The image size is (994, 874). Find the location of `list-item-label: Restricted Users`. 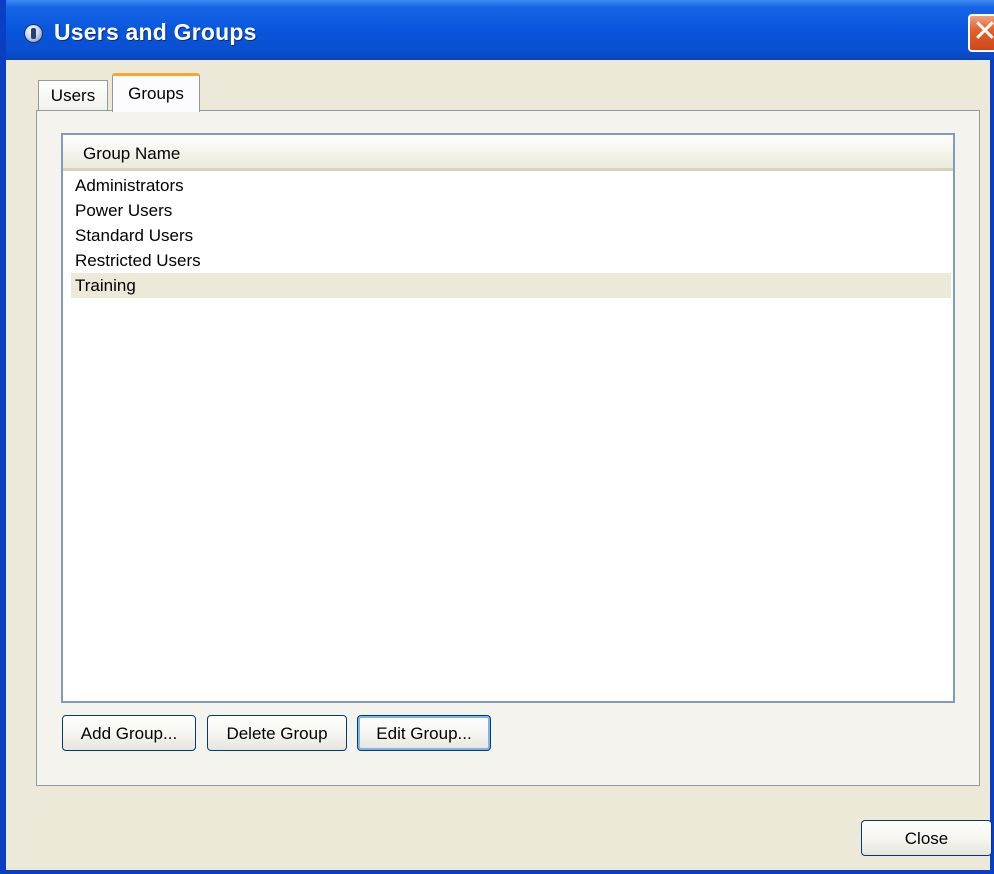

list-item-label: Restricted Users is located at coordinates (138, 260).